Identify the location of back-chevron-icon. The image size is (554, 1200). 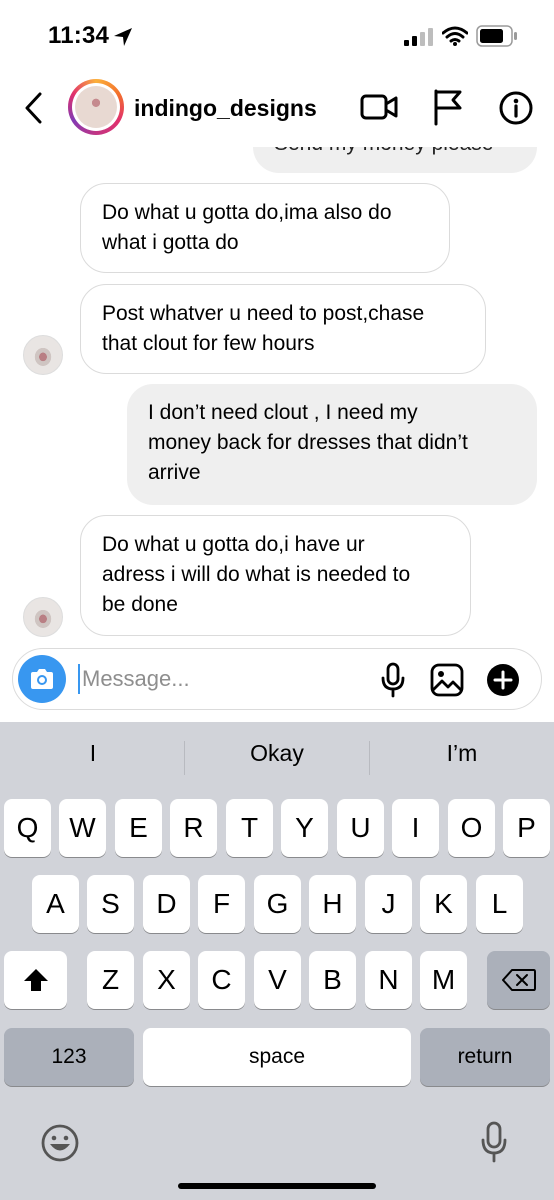
(34, 108).